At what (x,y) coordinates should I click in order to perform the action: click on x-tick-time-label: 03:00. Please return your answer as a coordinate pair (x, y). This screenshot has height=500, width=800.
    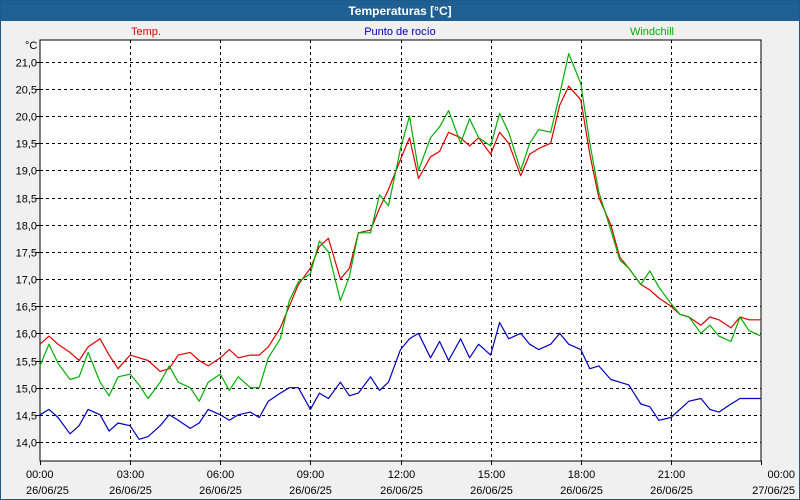
    Looking at the image, I should click on (131, 475).